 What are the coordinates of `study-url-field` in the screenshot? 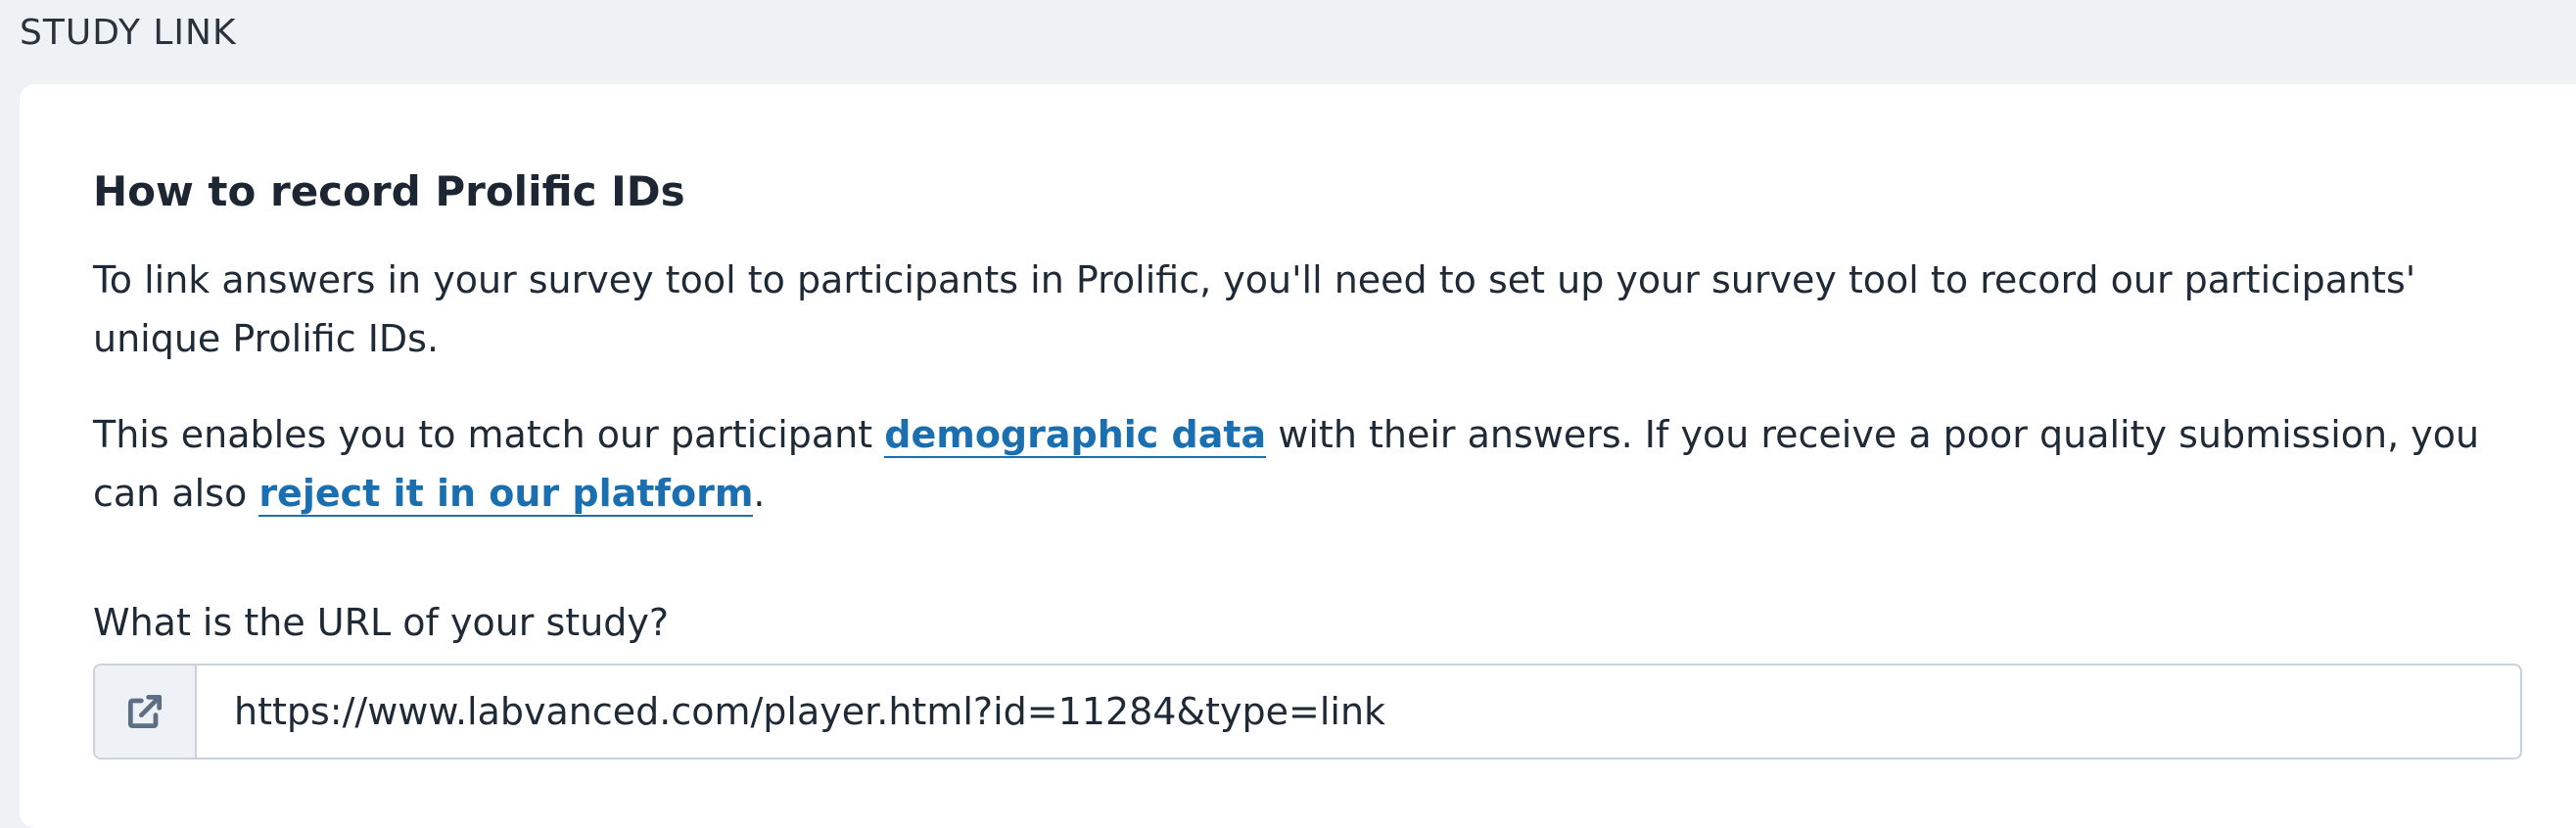 It's located at (1307, 711).